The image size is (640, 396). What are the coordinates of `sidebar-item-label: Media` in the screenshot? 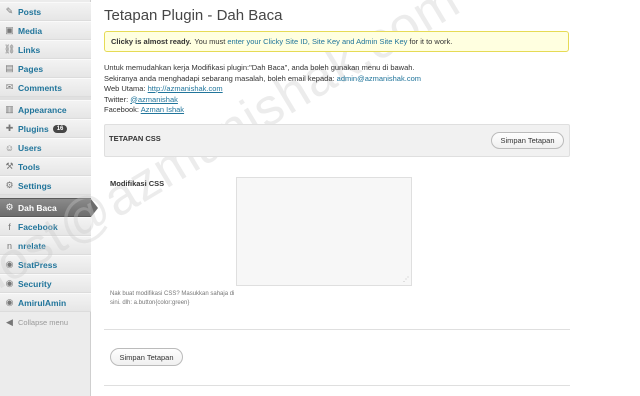 It's located at (30, 30).